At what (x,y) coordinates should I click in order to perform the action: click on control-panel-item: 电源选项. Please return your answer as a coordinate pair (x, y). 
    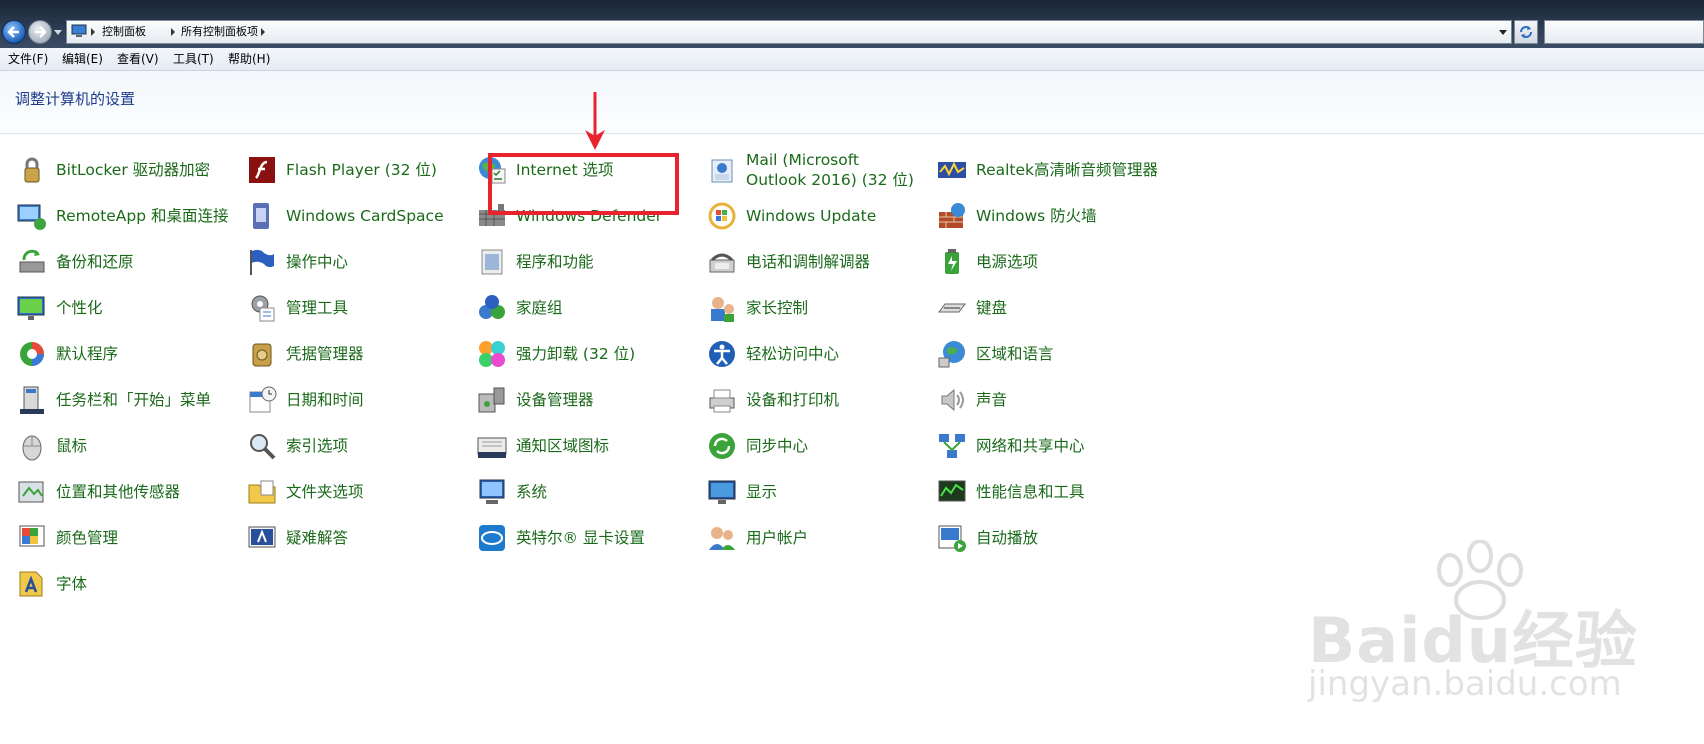
    Looking at the image, I should click on (1051, 262).